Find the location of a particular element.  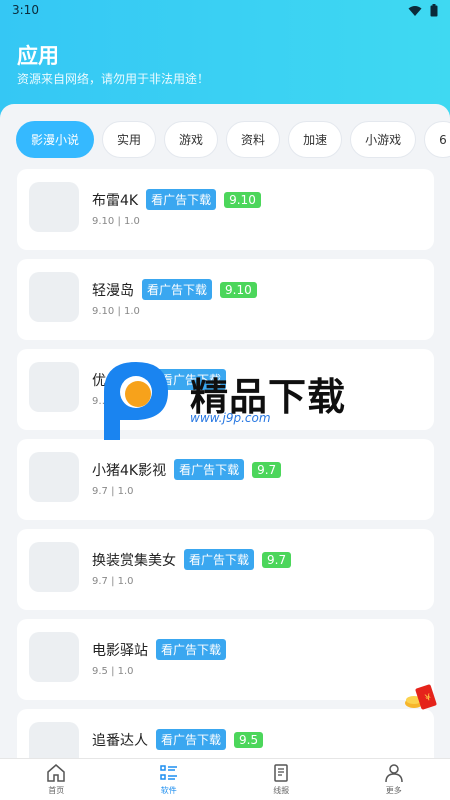

nav-label: 首页 is located at coordinates (56, 790).